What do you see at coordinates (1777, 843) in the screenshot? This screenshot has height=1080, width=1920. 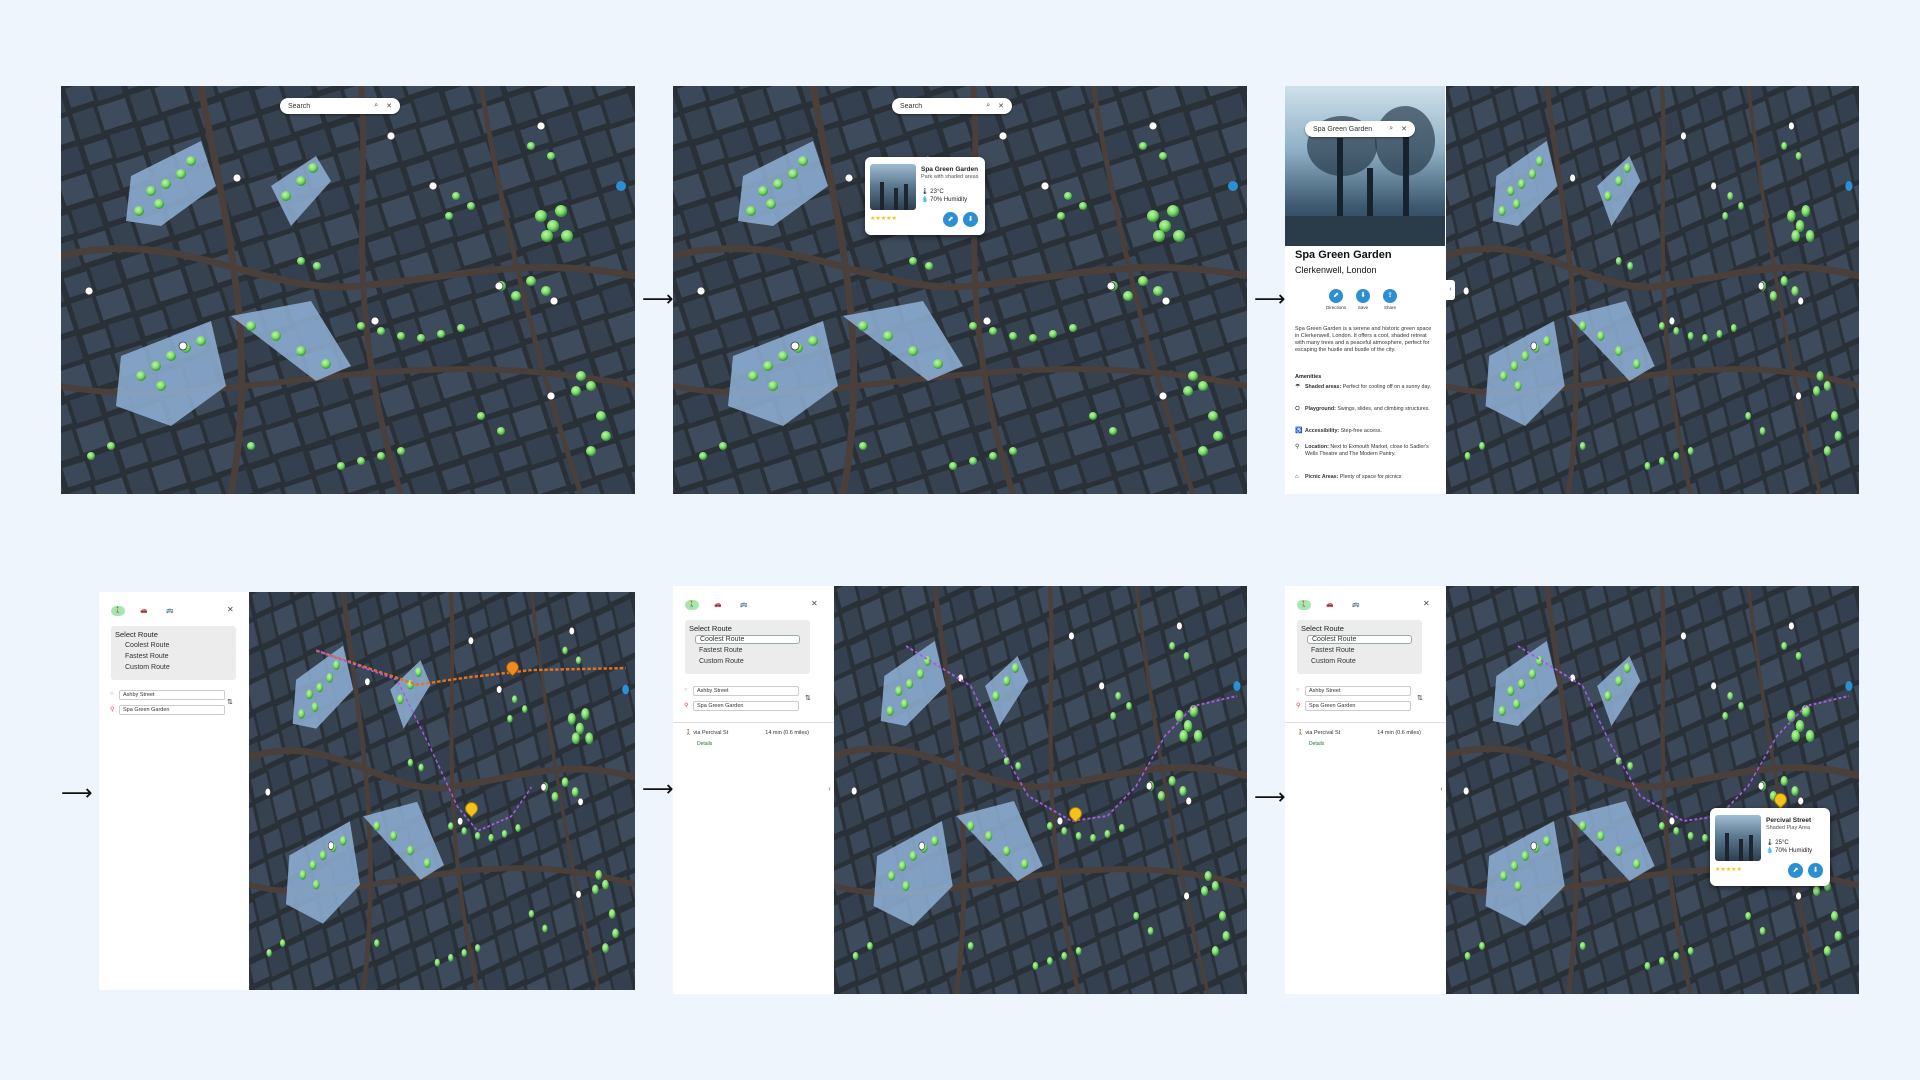 I see `popup-temperature: 🌡 25°C` at bounding box center [1777, 843].